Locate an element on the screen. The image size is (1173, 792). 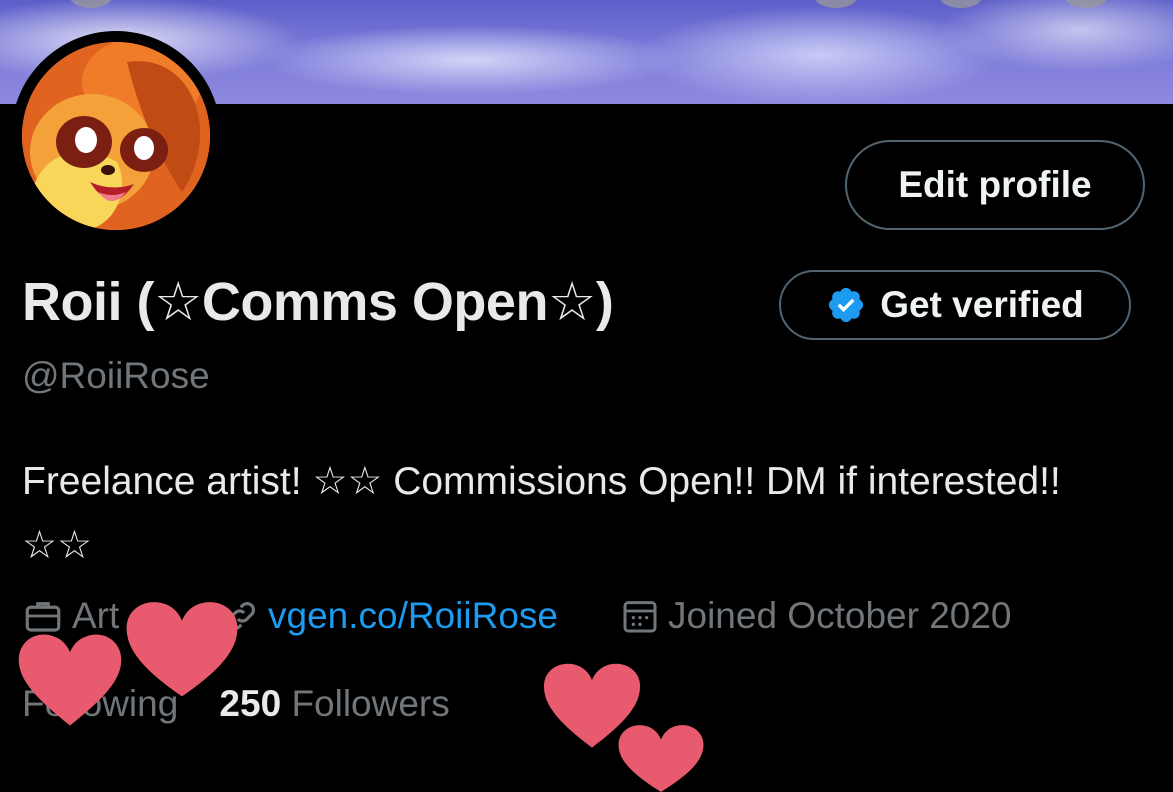
joined-date: Joined October 2020 is located at coordinates (840, 615).